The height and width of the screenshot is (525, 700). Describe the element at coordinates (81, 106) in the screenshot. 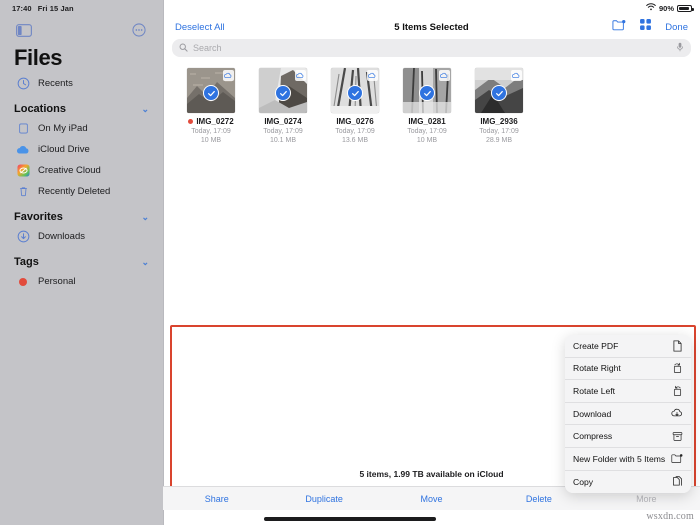

I see `sidebar-section-locations: Locations ⌄` at that location.